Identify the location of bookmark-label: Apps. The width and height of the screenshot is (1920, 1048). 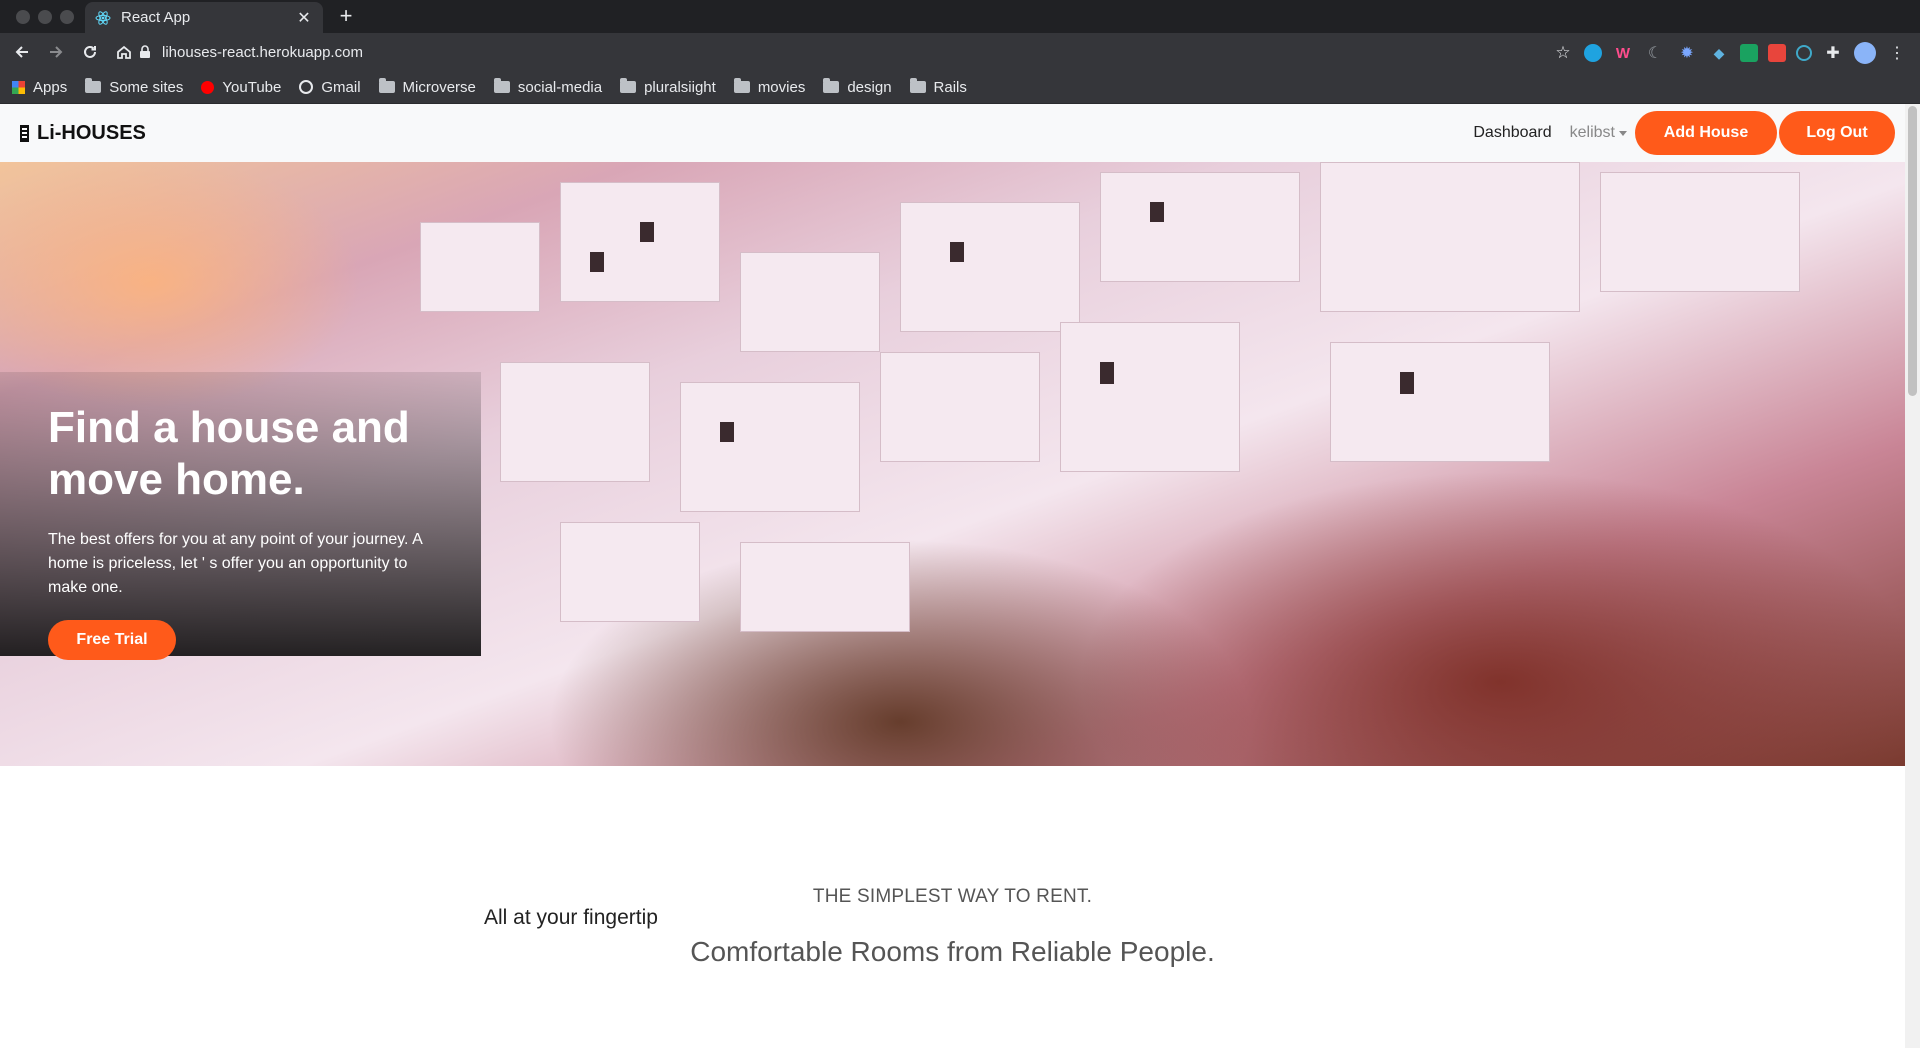
(50, 87).